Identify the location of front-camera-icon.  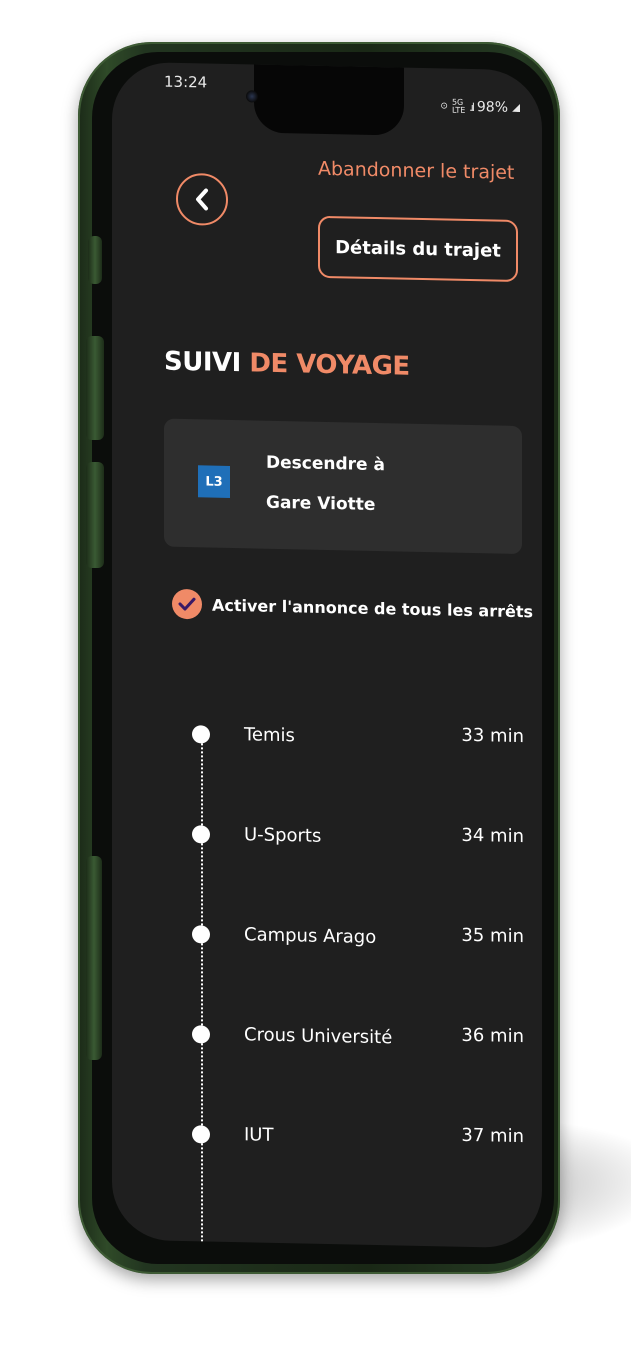
(252, 96).